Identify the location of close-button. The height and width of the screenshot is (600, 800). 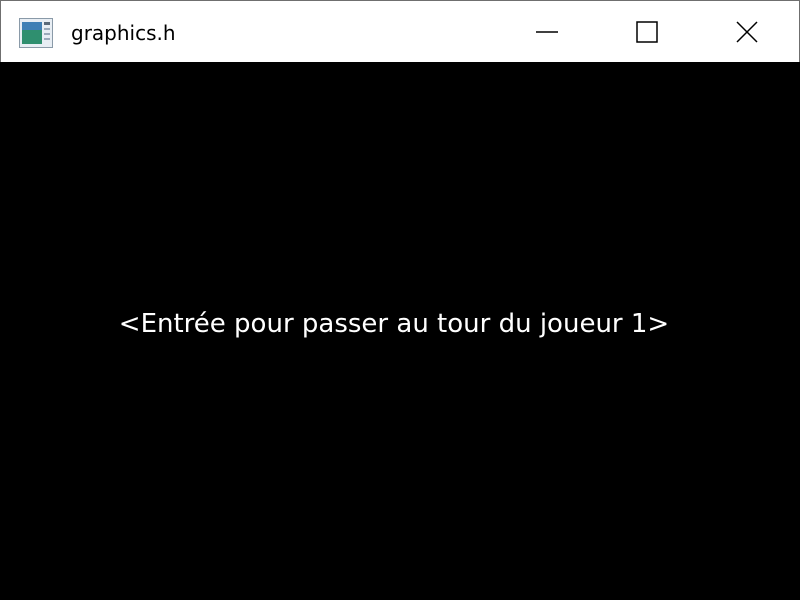
(747, 31).